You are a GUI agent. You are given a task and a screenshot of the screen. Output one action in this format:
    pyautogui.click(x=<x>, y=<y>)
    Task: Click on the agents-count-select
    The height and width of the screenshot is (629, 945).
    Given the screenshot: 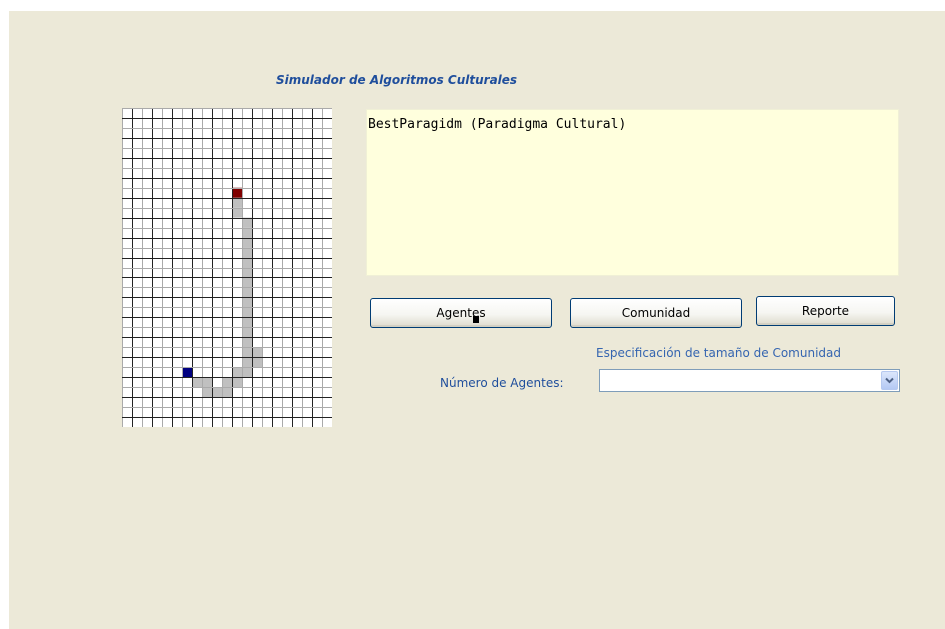 What is the action you would take?
    pyautogui.click(x=749, y=380)
    